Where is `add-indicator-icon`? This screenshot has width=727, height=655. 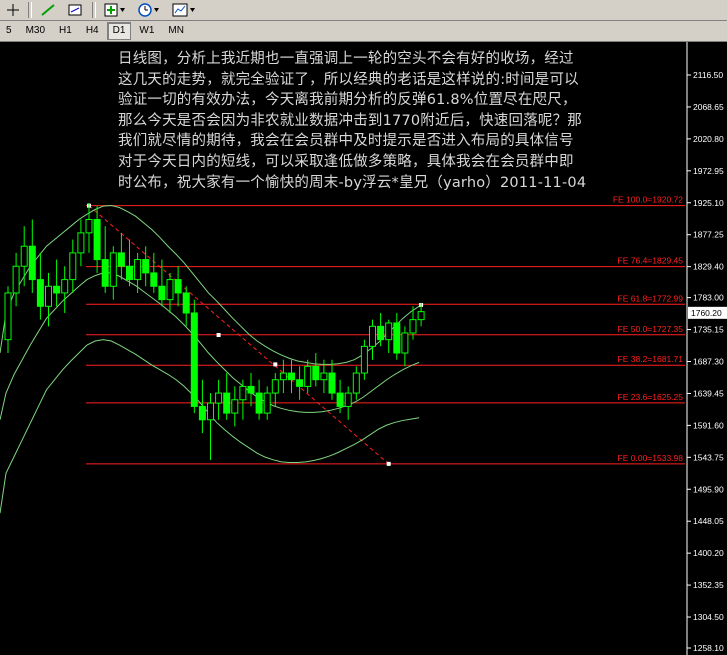 add-indicator-icon is located at coordinates (115, 10).